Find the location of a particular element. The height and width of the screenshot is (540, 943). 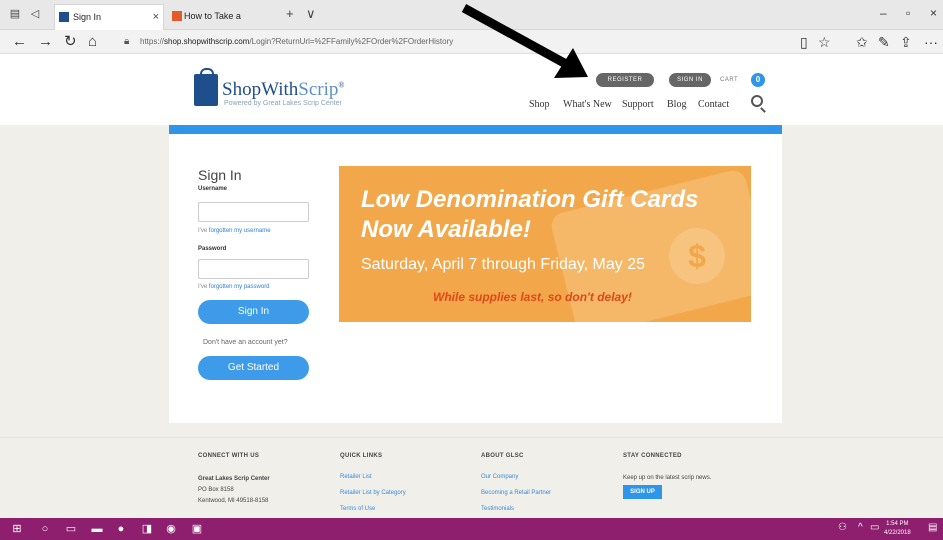

task-view-icon: ▭ is located at coordinates (71, 529).